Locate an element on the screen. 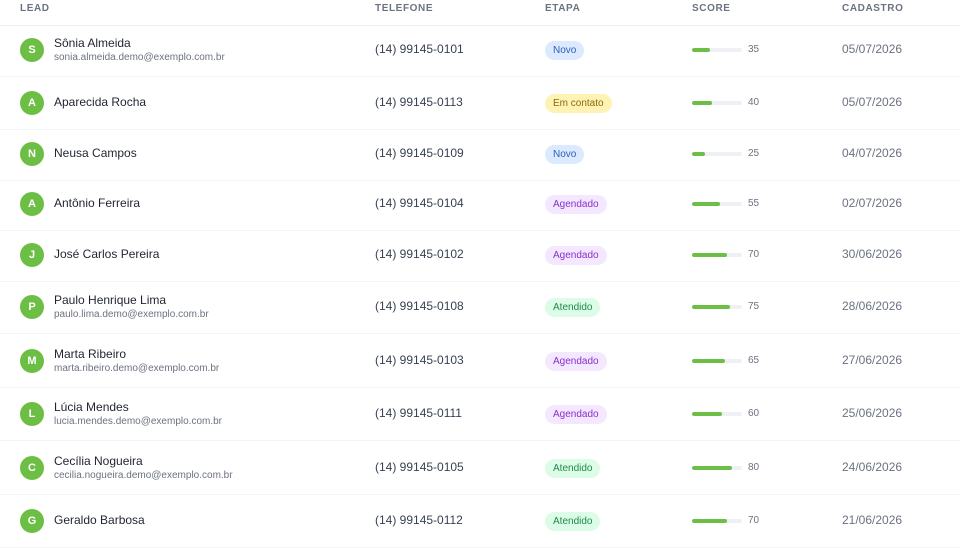 The width and height of the screenshot is (960, 548). score-value: 35 is located at coordinates (754, 49).